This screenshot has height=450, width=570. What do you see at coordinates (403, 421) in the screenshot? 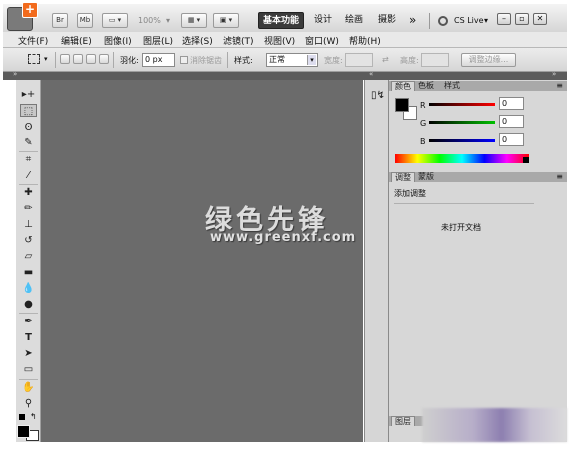
I see `tab-layers: 图层` at bounding box center [403, 421].